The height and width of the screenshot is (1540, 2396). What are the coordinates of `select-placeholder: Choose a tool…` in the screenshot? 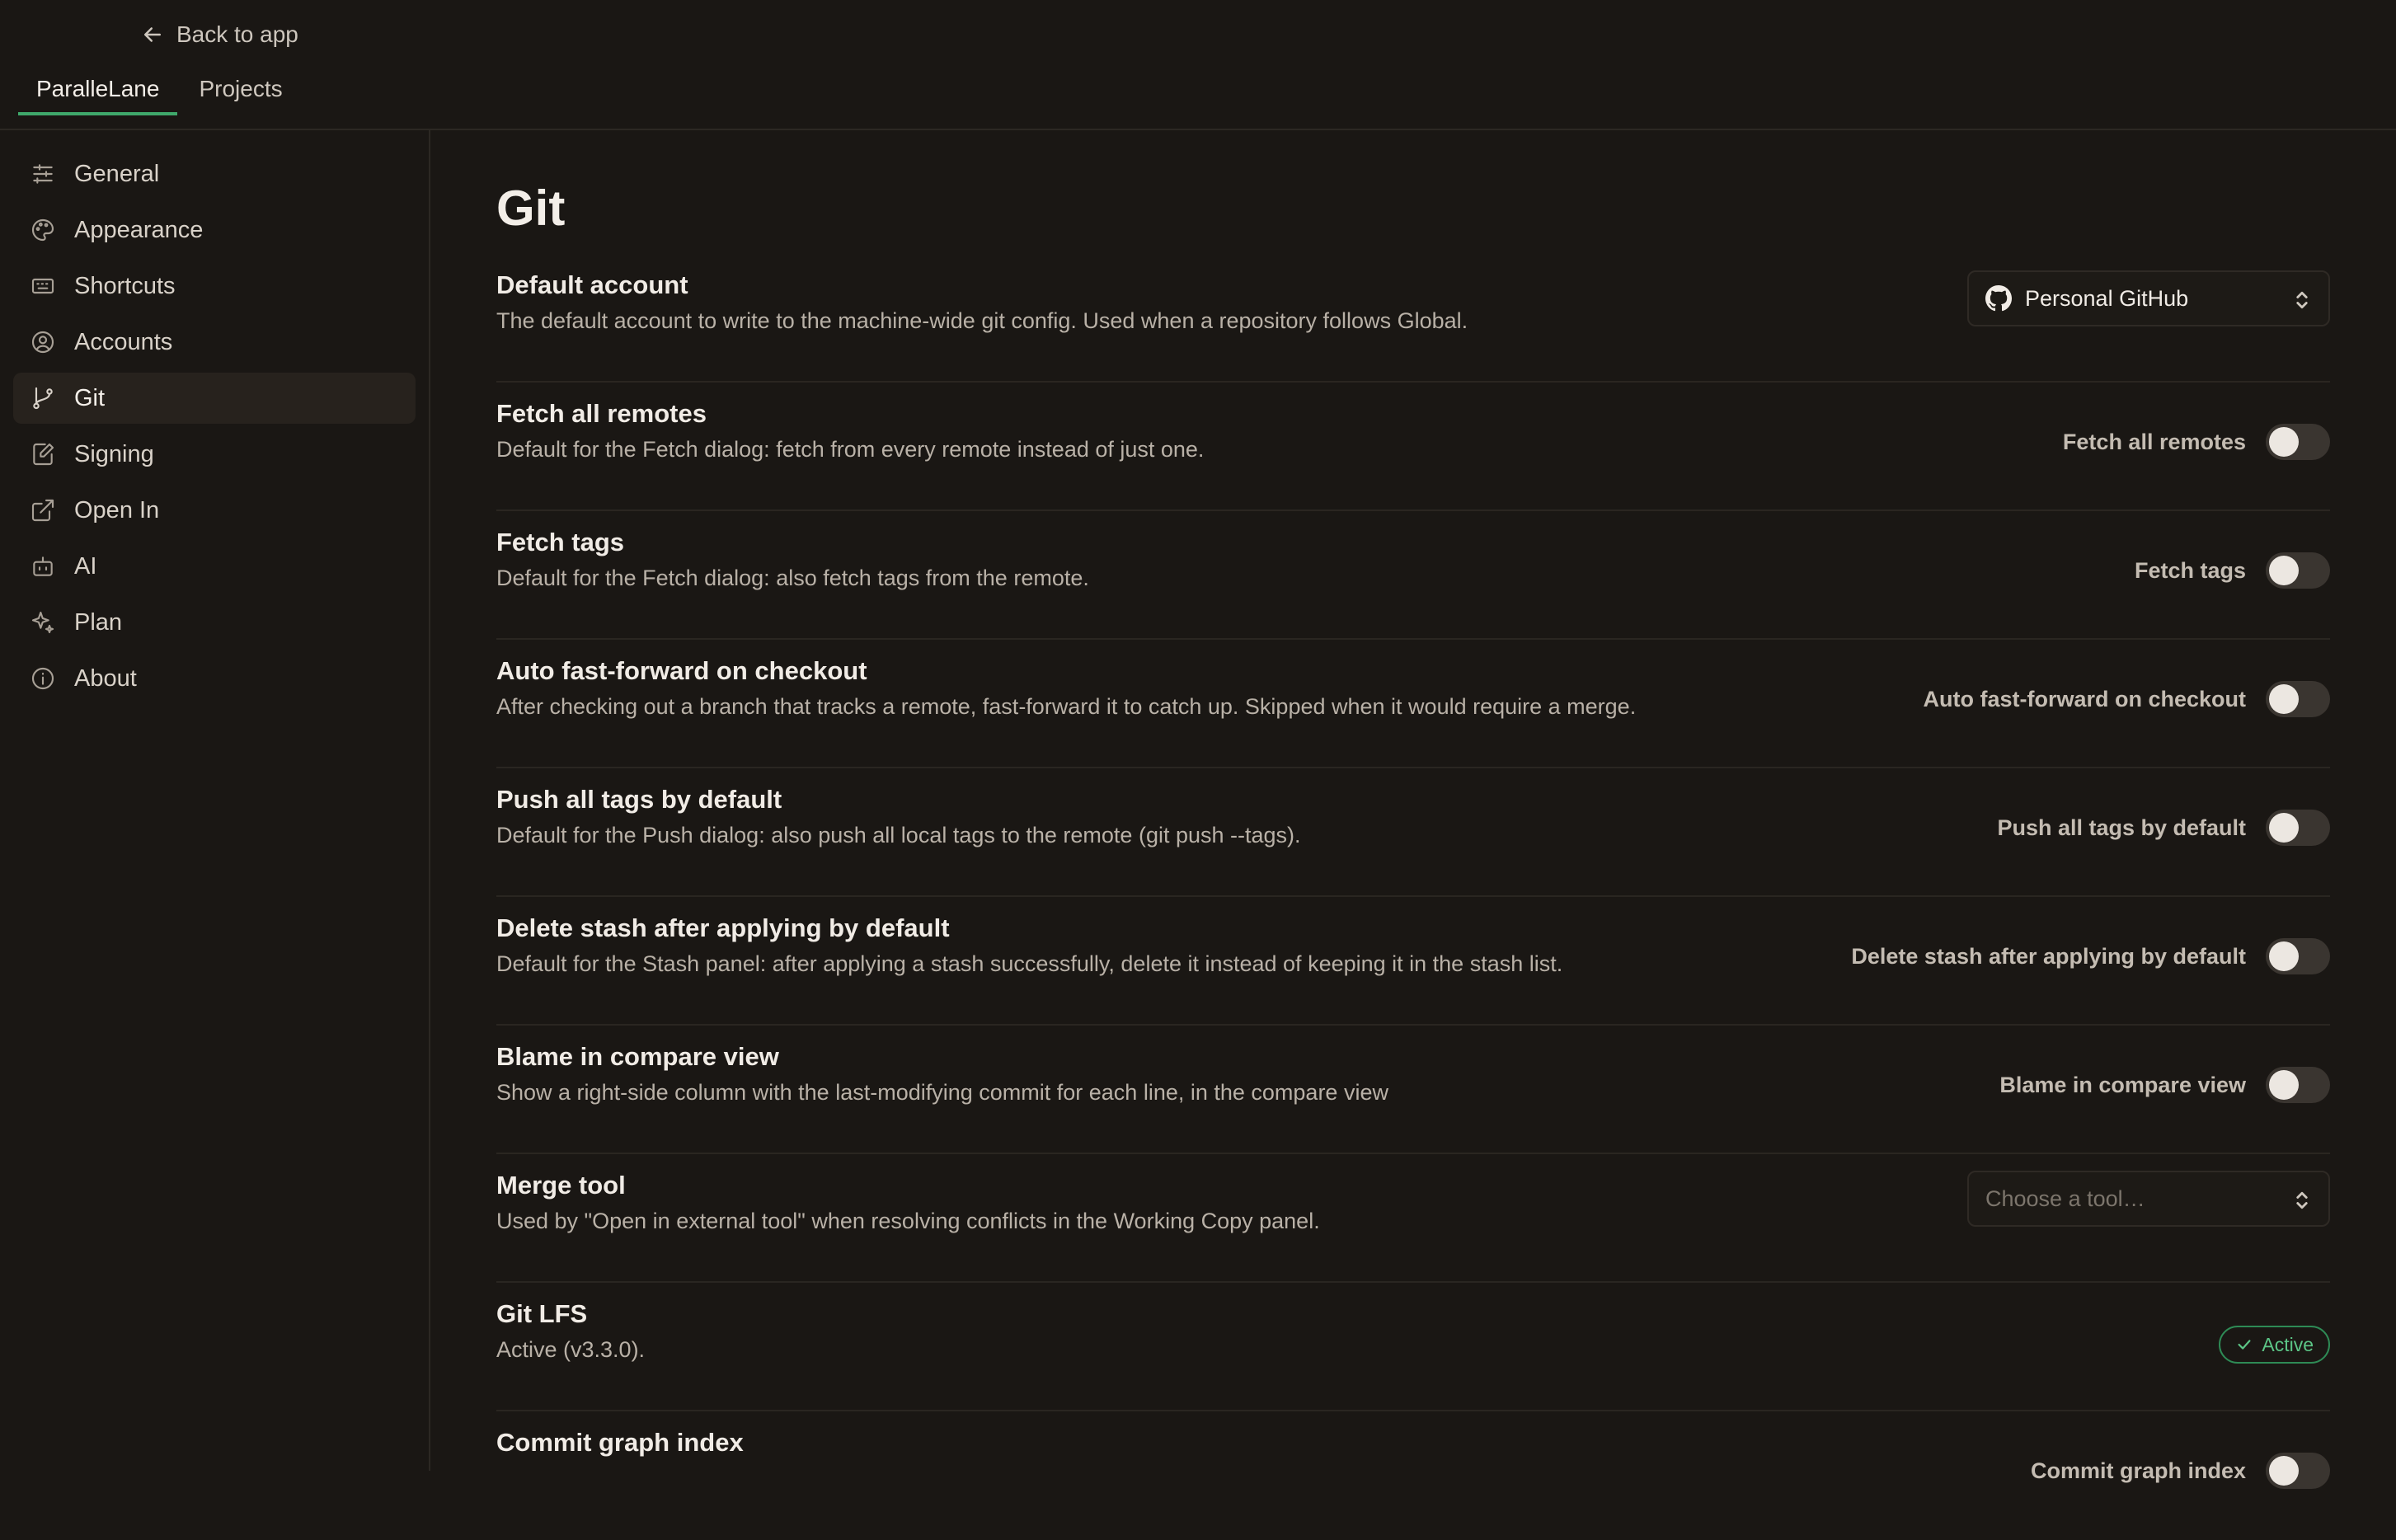 It's located at (2065, 1198).